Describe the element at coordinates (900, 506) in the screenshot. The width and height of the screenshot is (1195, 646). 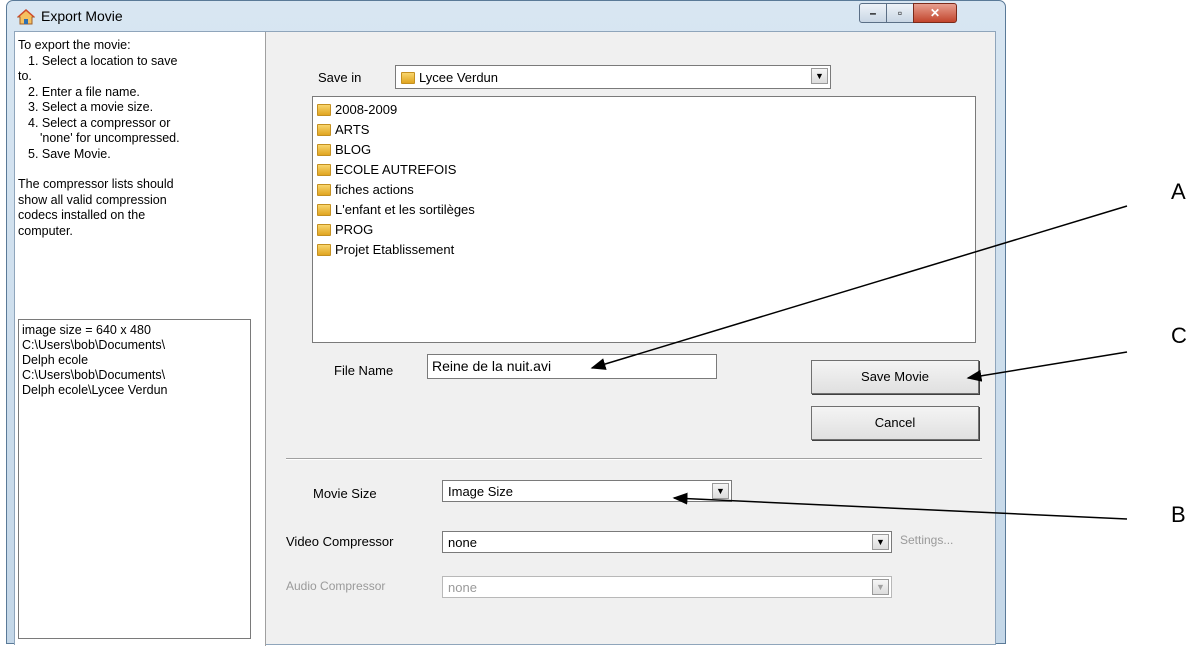
I see `arrow-b` at that location.